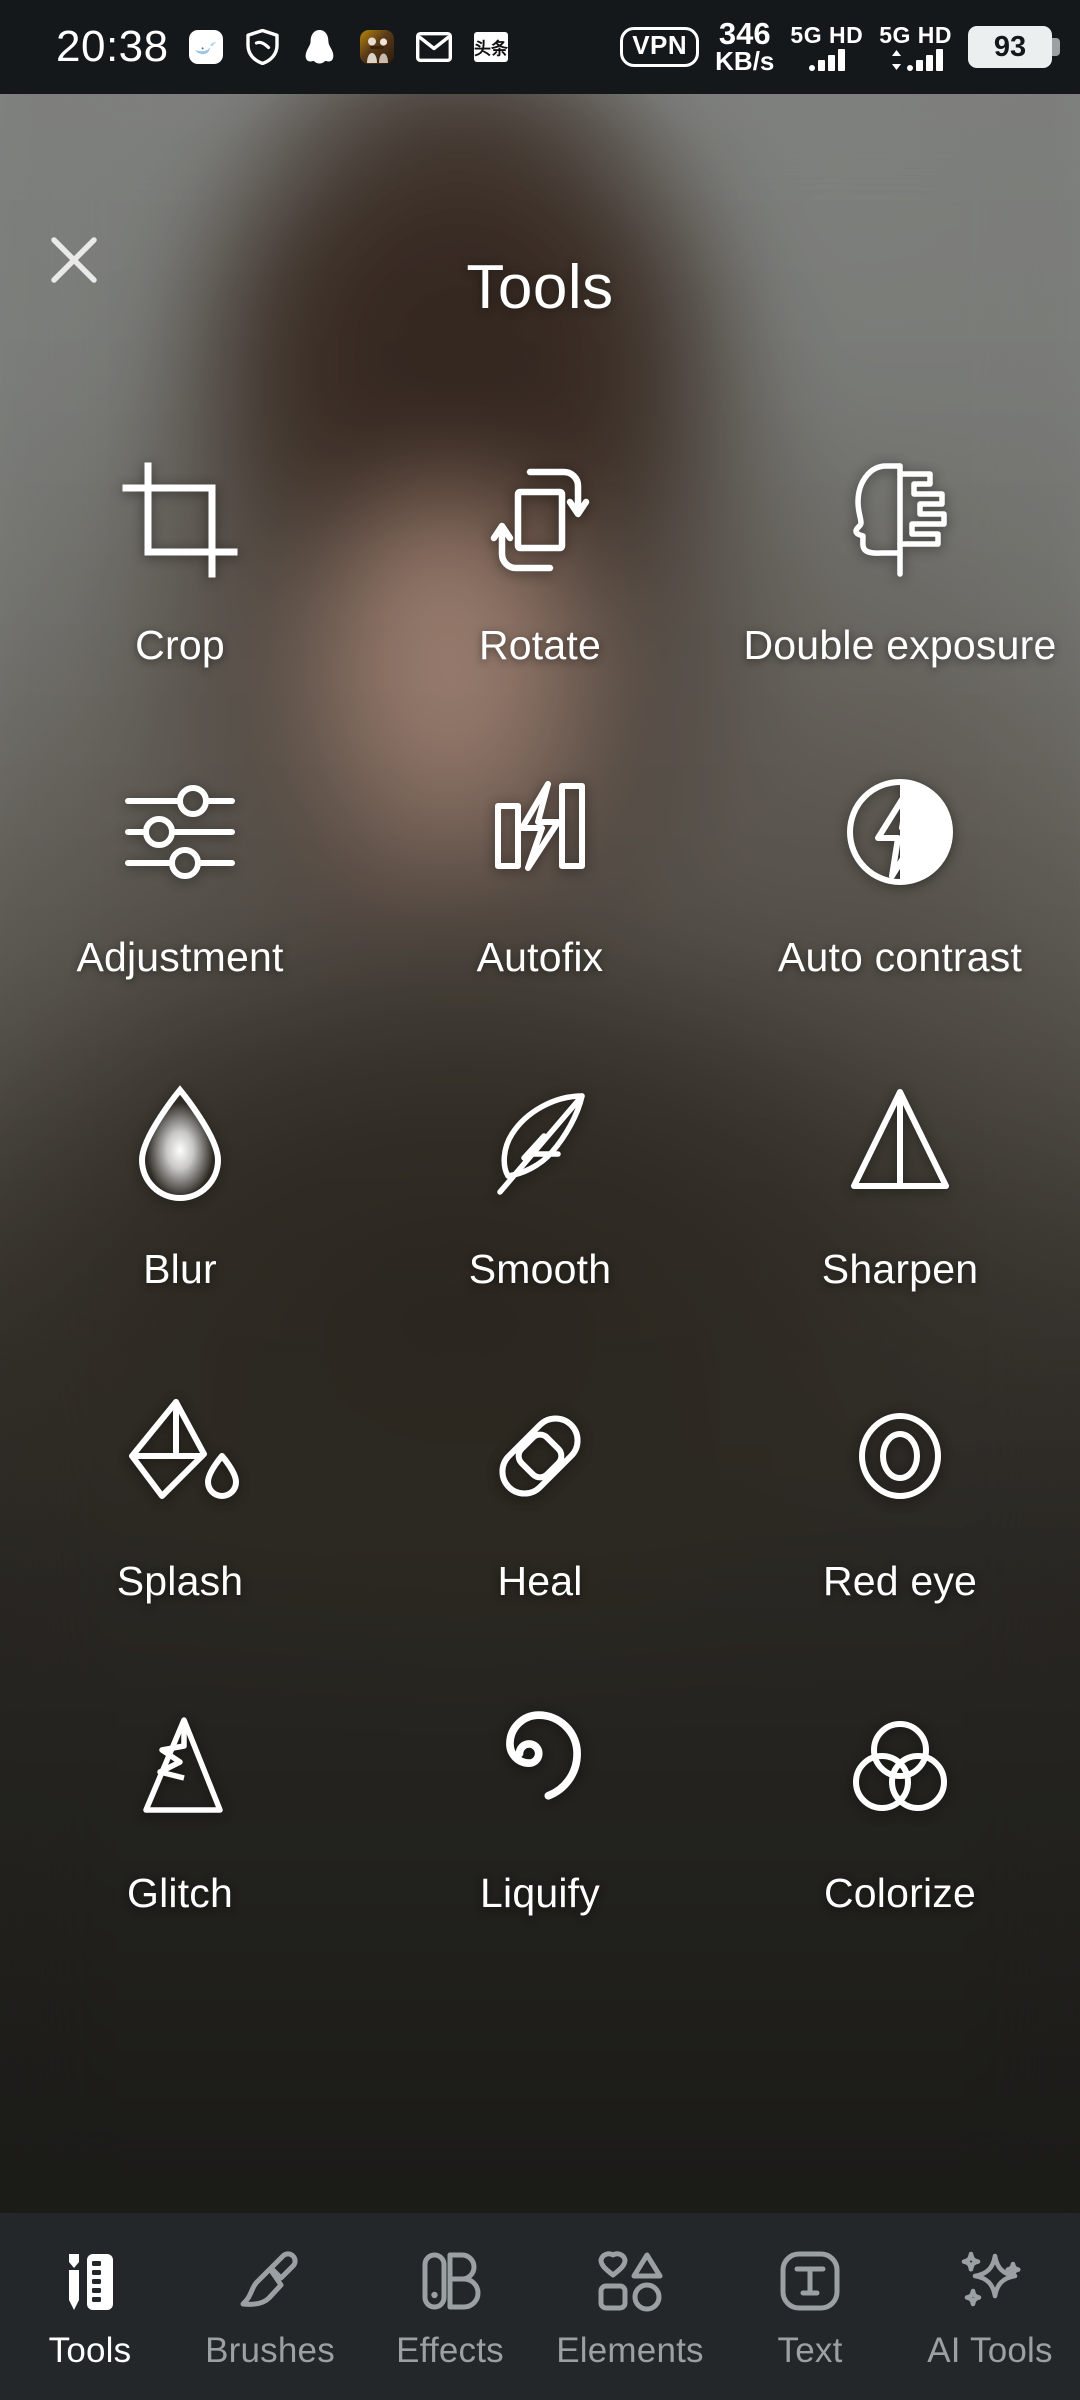 Image resolution: width=1080 pixels, height=2400 pixels. What do you see at coordinates (206, 47) in the screenshot?
I see `whale-app-icon` at bounding box center [206, 47].